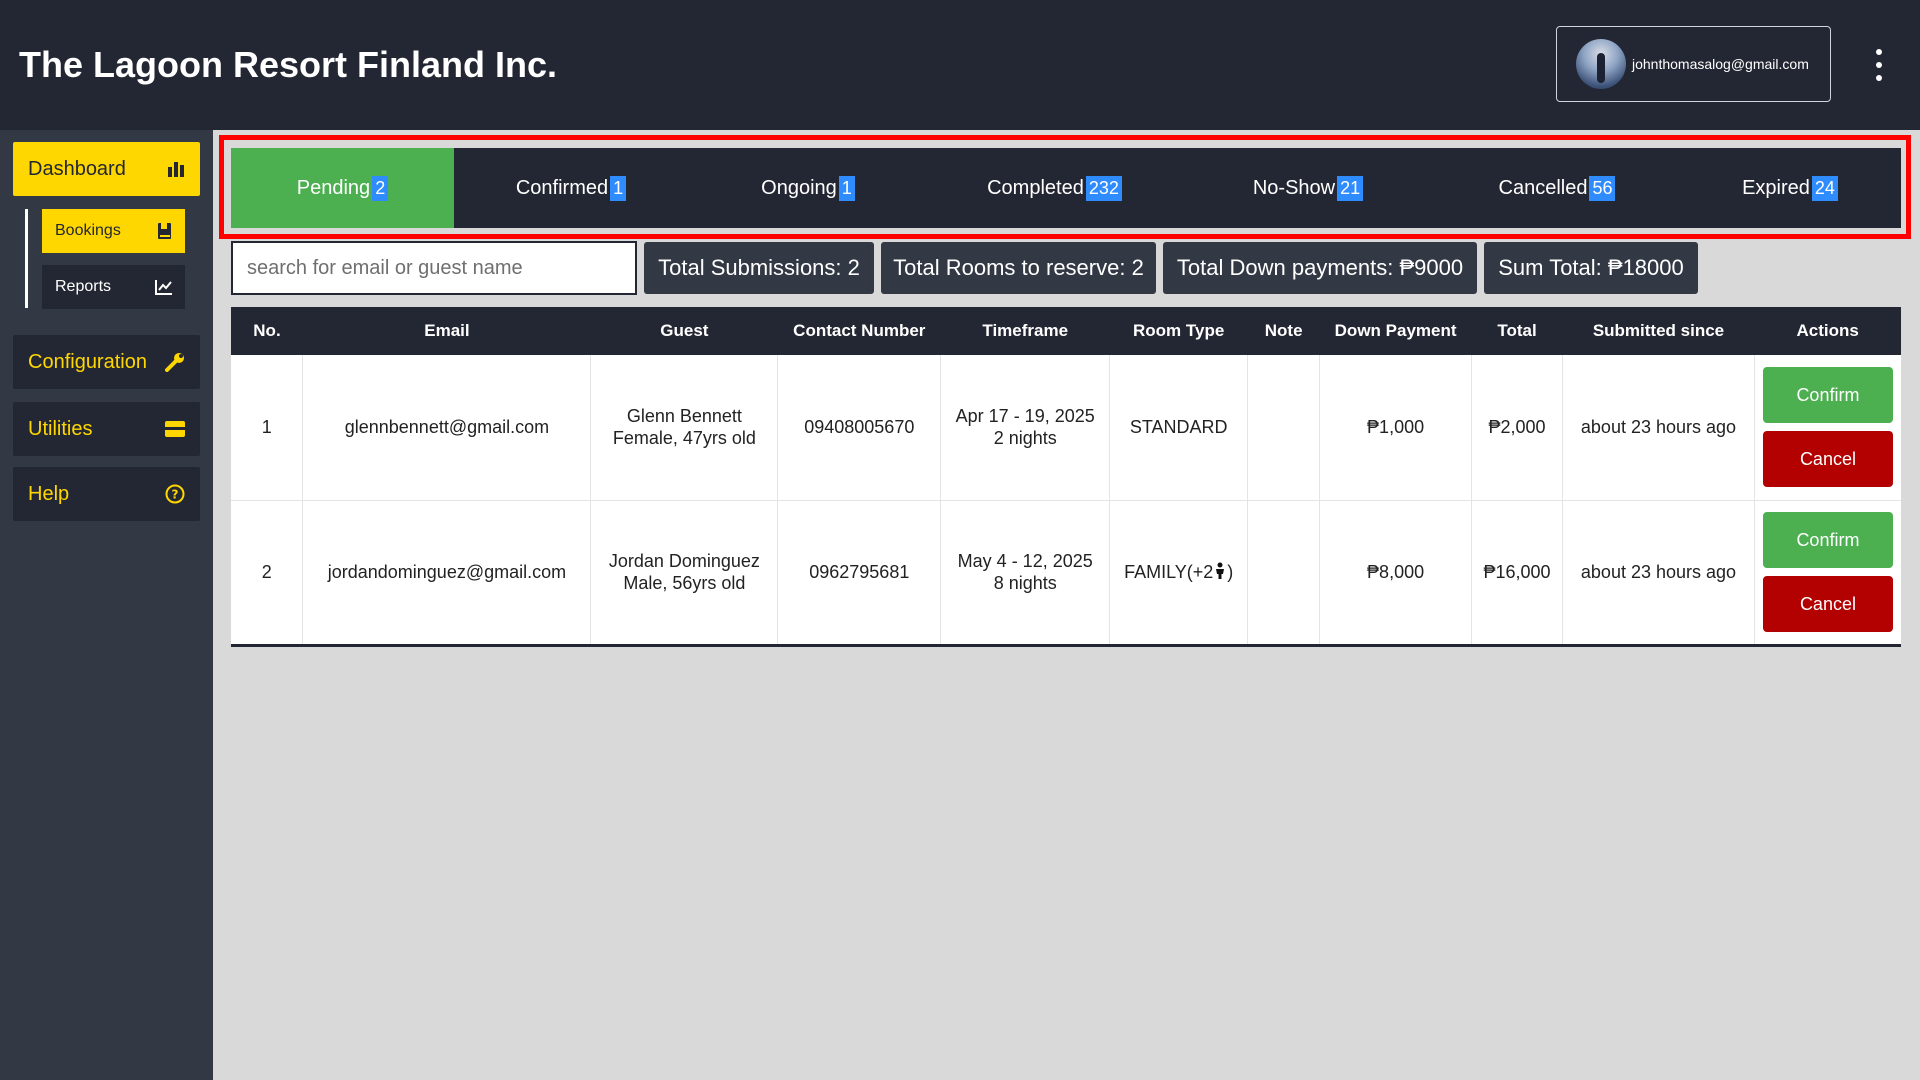 This screenshot has height=1080, width=1920. I want to click on tab-pending: Pending 2, so click(342, 188).